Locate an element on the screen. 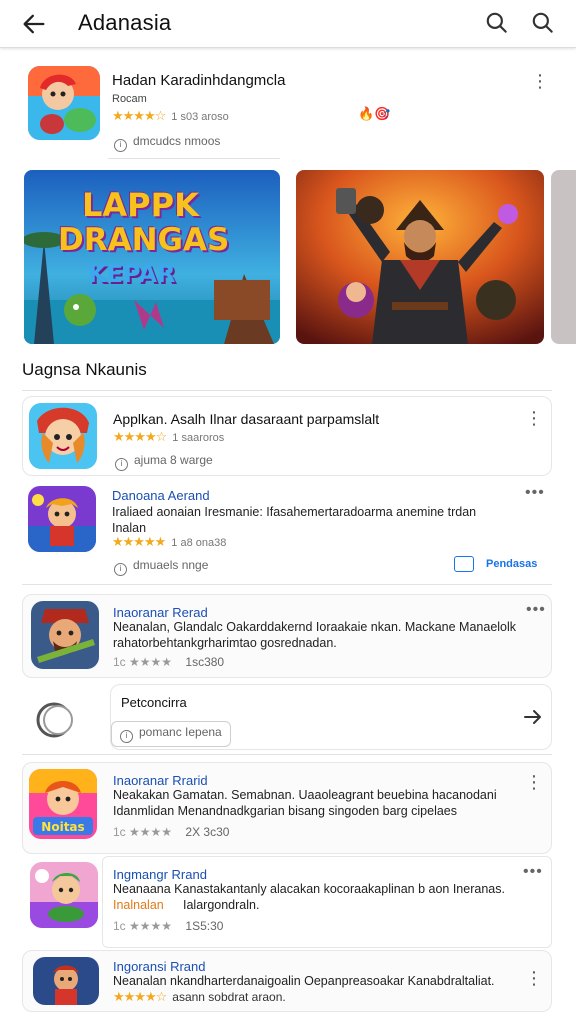 The height and width of the screenshot is (1024, 576). banner-artwork is located at coordinates (420, 257).